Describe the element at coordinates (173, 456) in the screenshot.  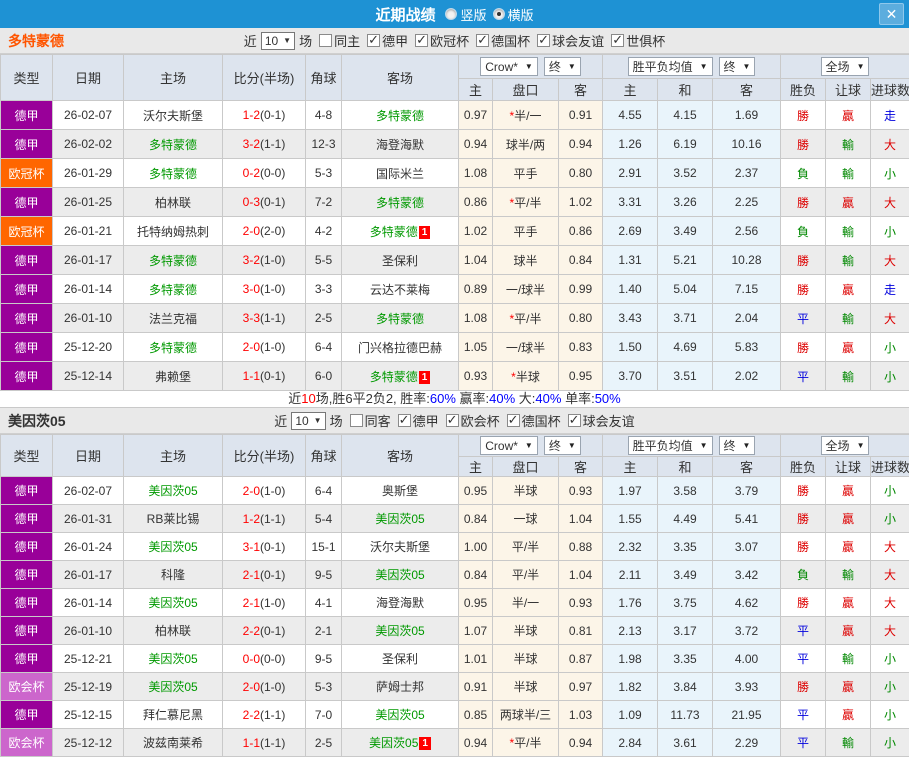
I see `column-header: 主场` at that location.